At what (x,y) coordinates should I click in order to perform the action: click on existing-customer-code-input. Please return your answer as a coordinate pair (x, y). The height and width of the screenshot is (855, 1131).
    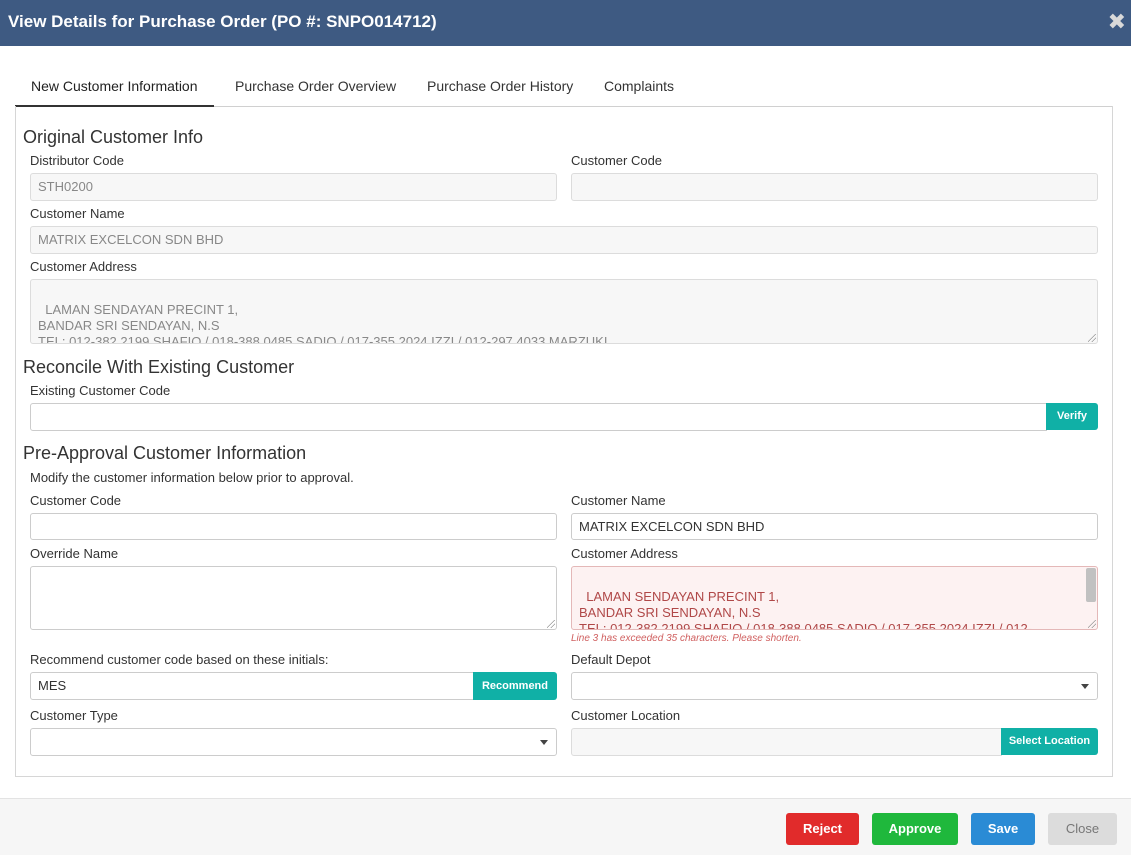
    Looking at the image, I should click on (538, 417).